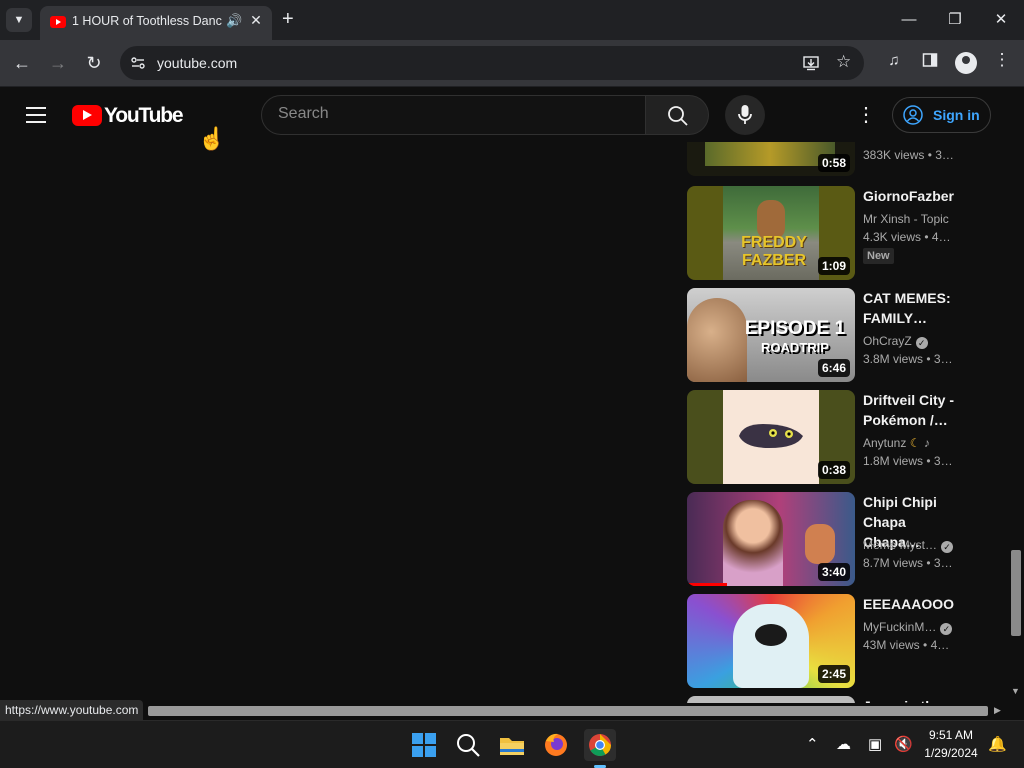 This screenshot has height=768, width=1024. Describe the element at coordinates (878, 256) in the screenshot. I see `new-badge: New` at that location.